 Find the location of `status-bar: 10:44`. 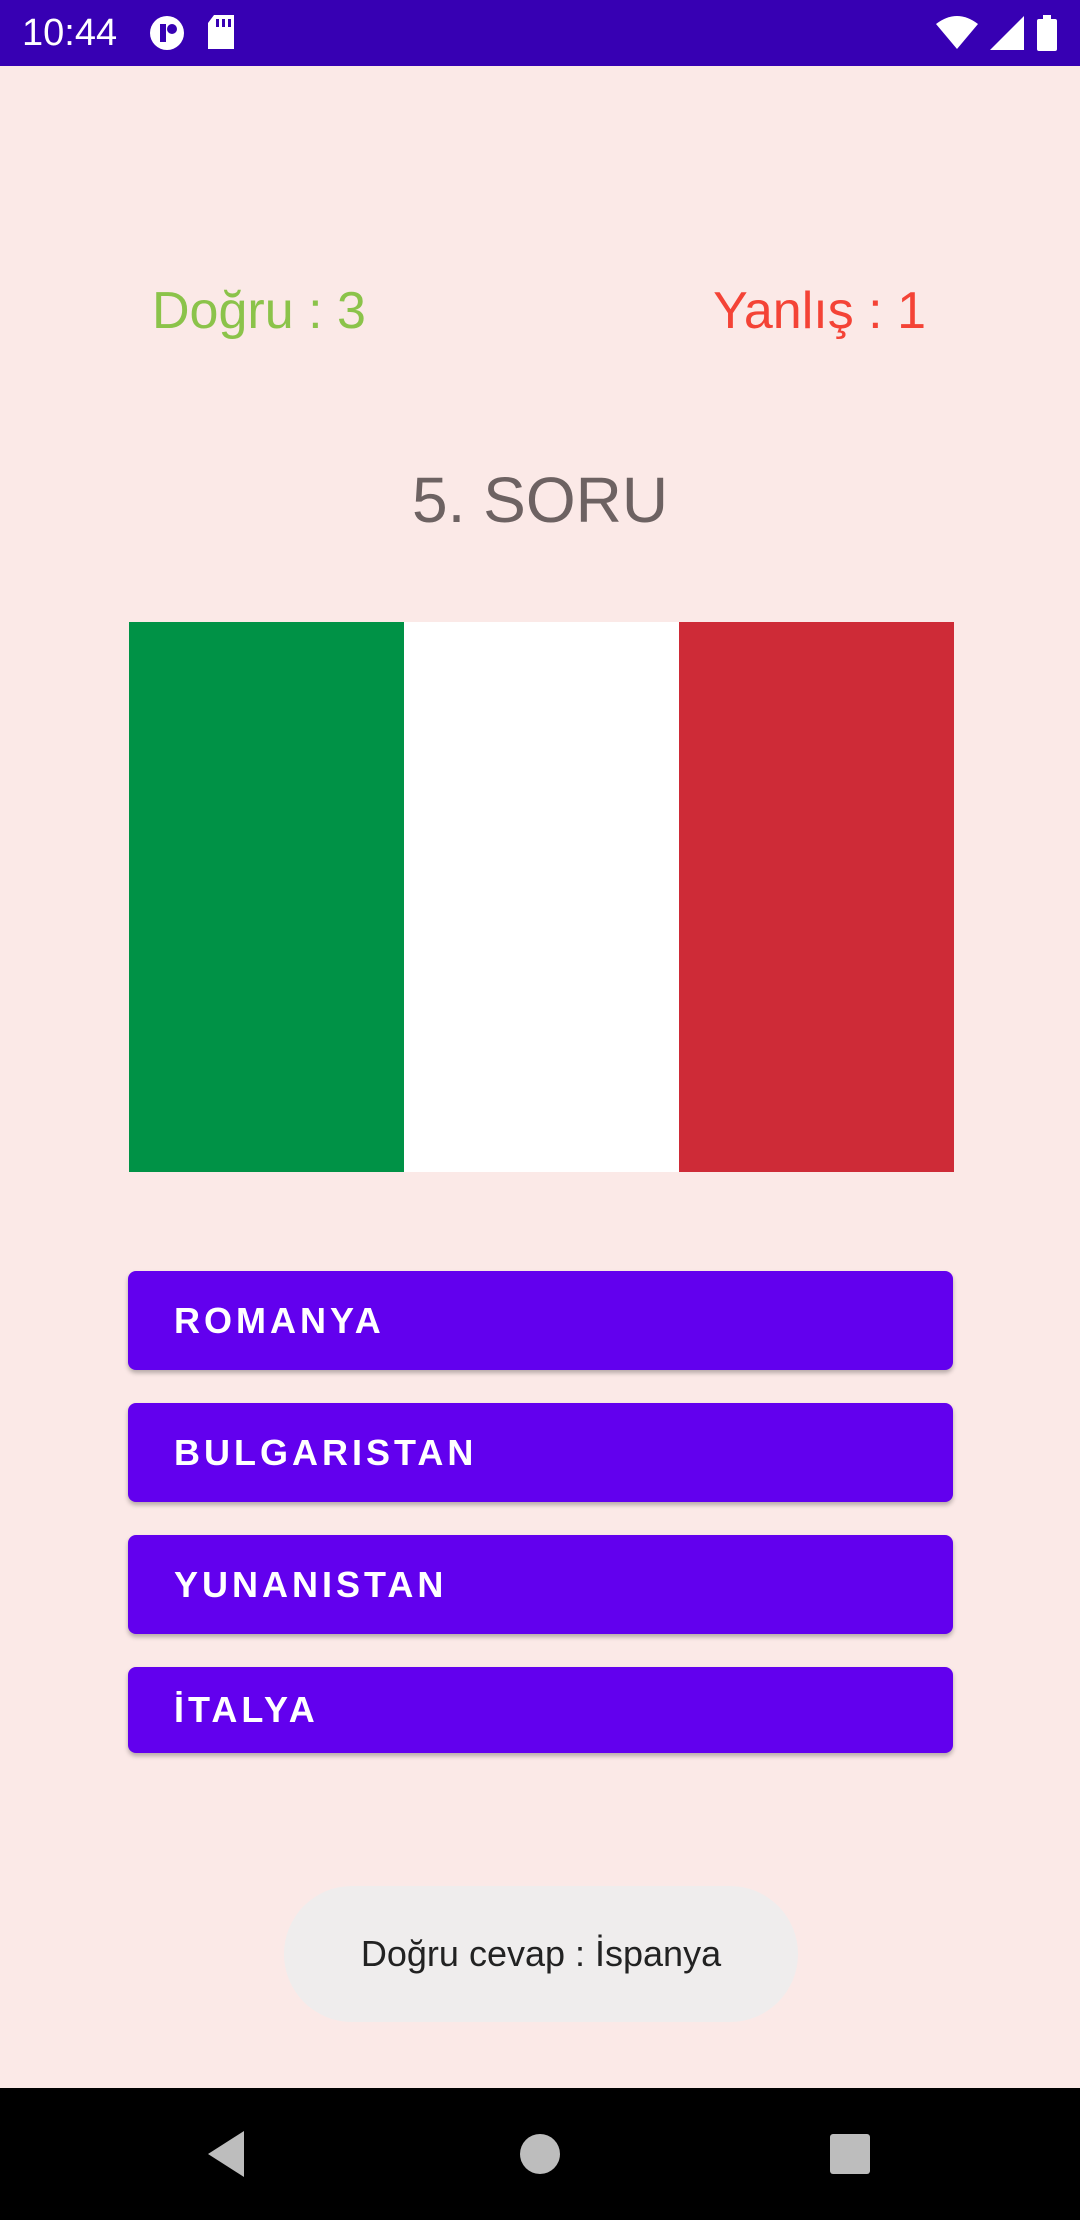

status-bar: 10:44 is located at coordinates (540, 33).